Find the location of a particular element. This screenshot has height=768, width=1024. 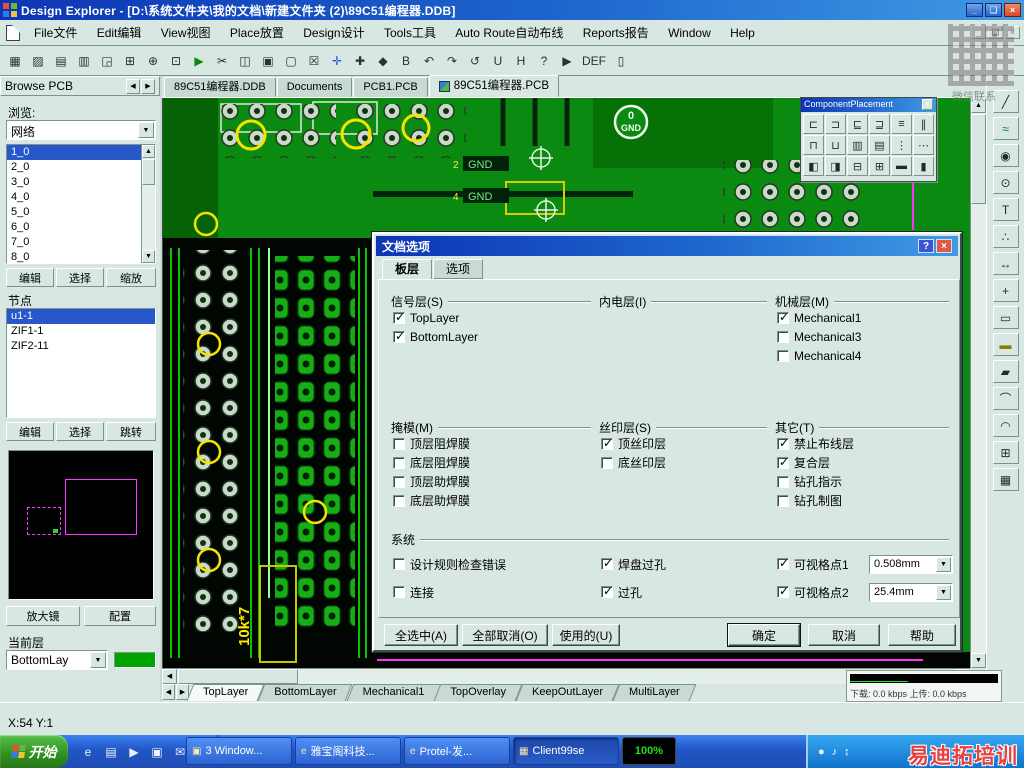

menu-item: Help is located at coordinates (742, 33).